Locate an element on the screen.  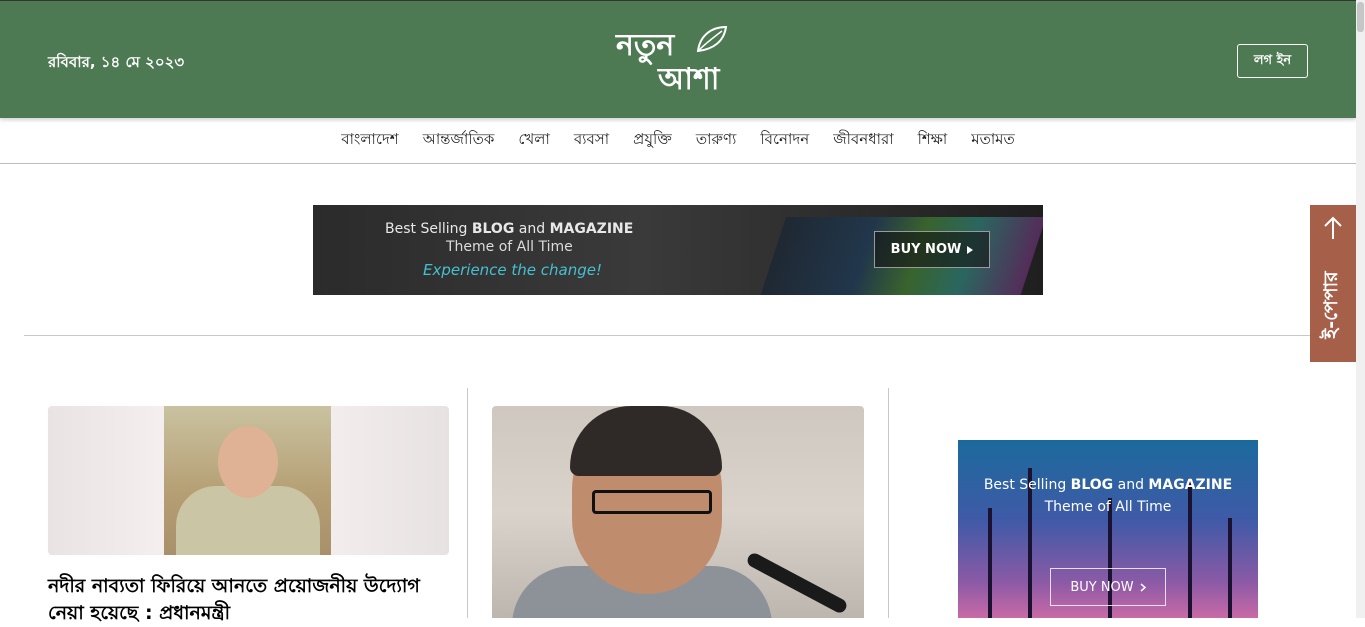
site-logo: নতুন আশা is located at coordinates (677, 59).